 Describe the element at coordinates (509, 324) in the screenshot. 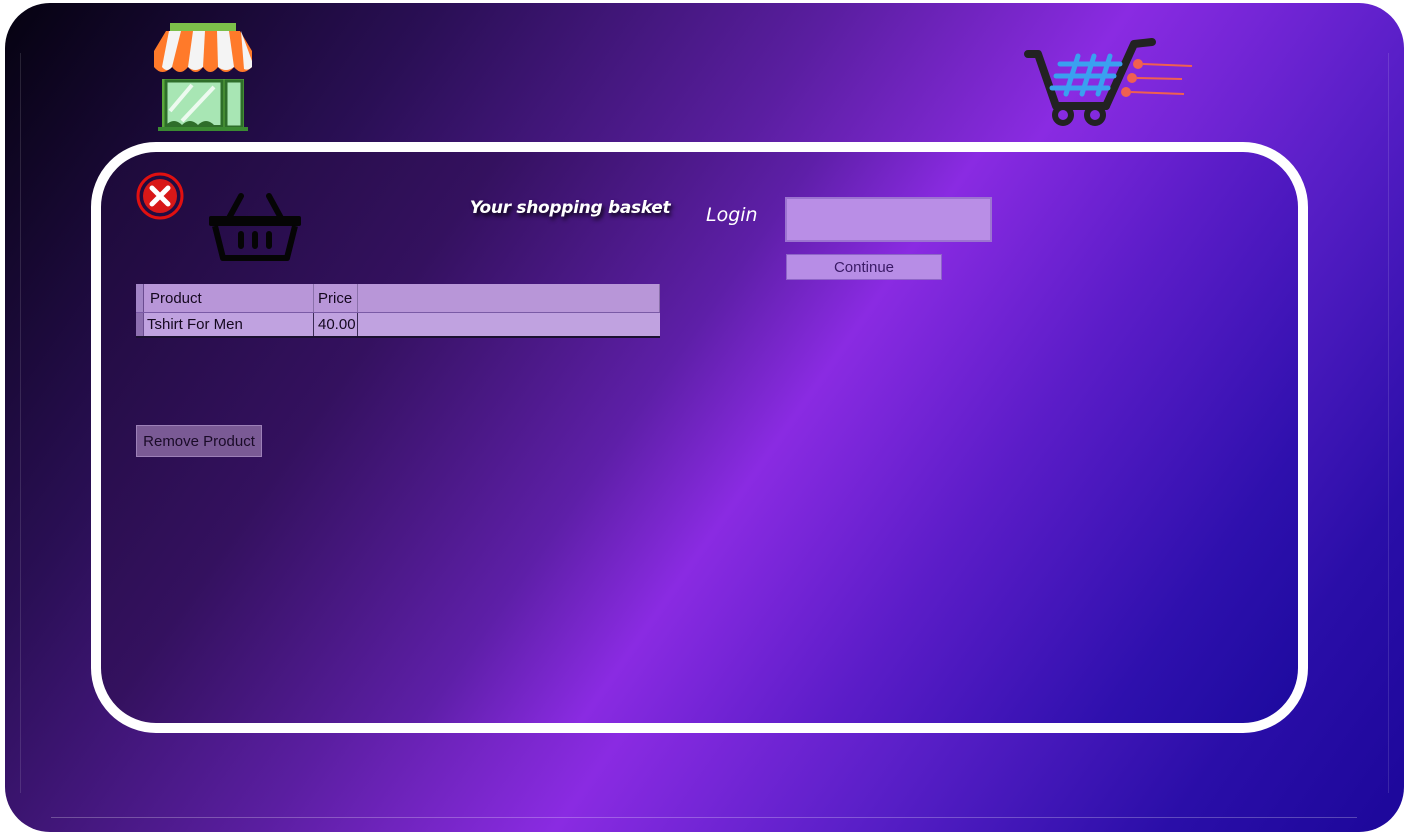

I see `cell-fill` at that location.